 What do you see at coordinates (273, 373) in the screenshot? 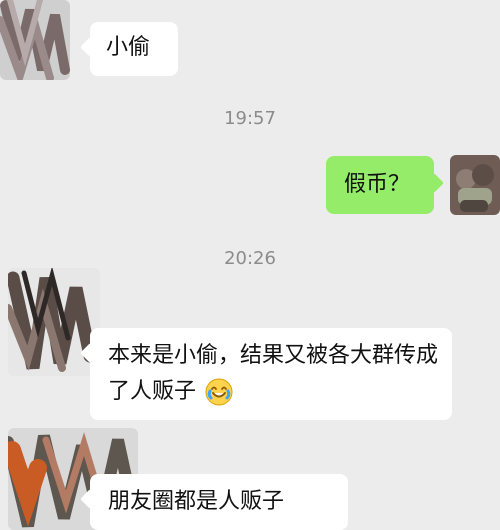
I see `message-3-text: 本来是小偷，结果又被各大群传成了人贩子` at bounding box center [273, 373].